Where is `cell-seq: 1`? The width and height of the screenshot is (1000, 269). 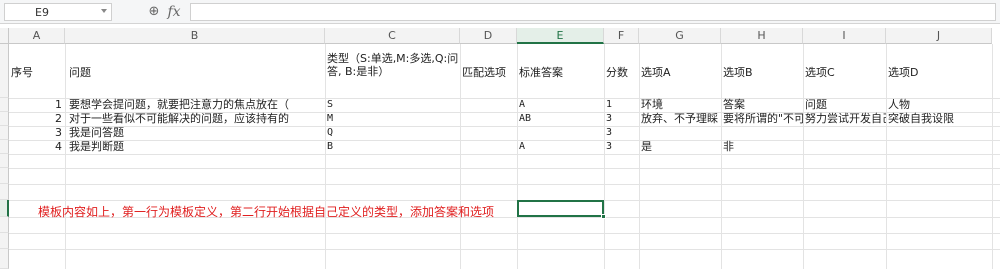 cell-seq: 1 is located at coordinates (37, 105).